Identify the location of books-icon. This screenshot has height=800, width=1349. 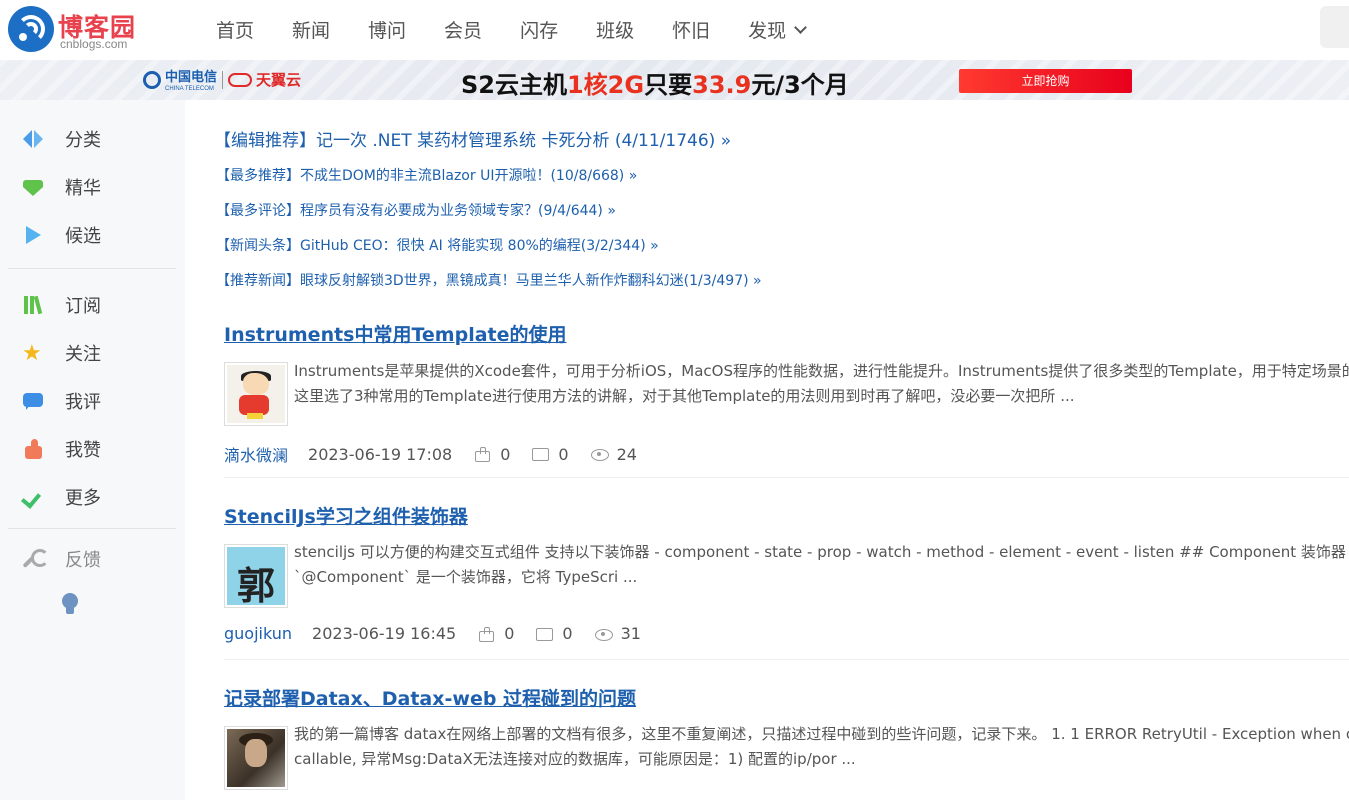
(33, 305).